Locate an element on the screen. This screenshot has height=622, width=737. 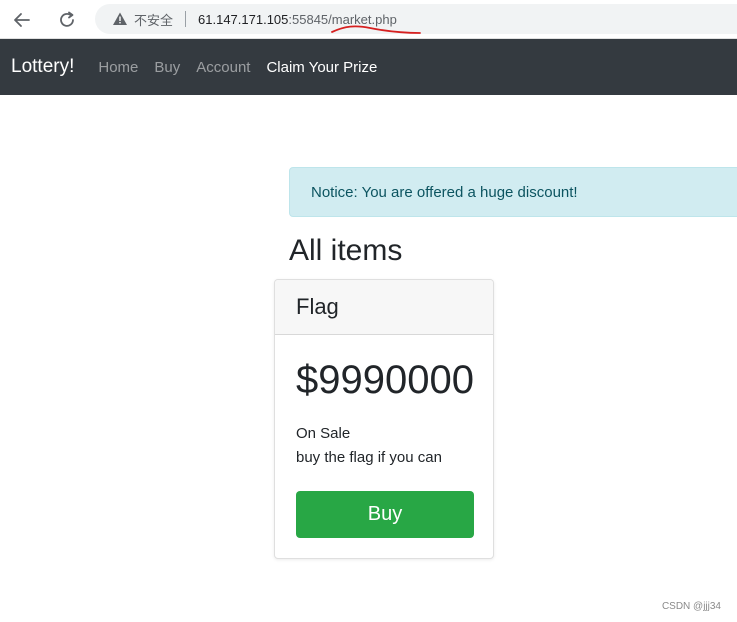
security-status: 不安全 is located at coordinates (153, 19).